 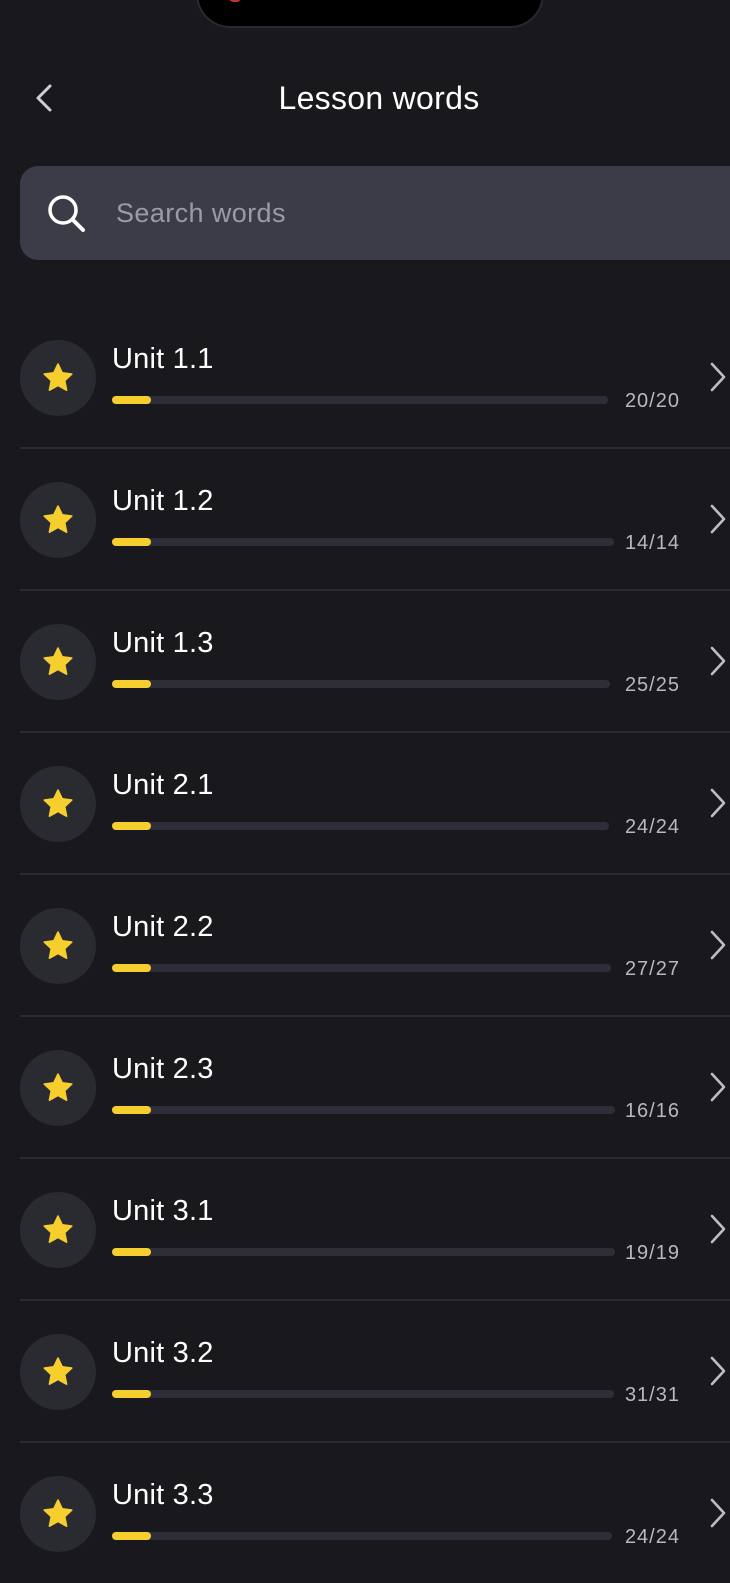 I want to click on word-count: 27/27, so click(x=652, y=969).